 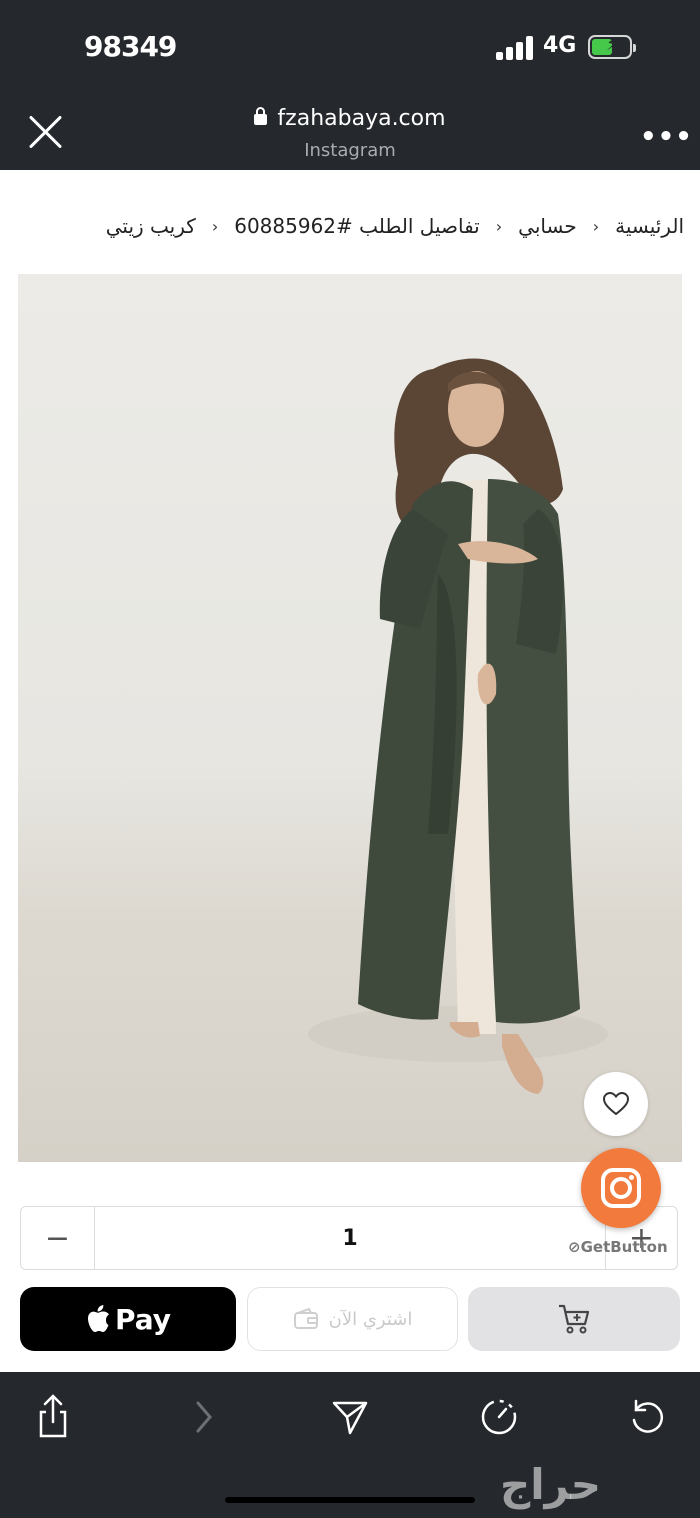 What do you see at coordinates (560, 45) in the screenshot?
I see `network-label: 4G` at bounding box center [560, 45].